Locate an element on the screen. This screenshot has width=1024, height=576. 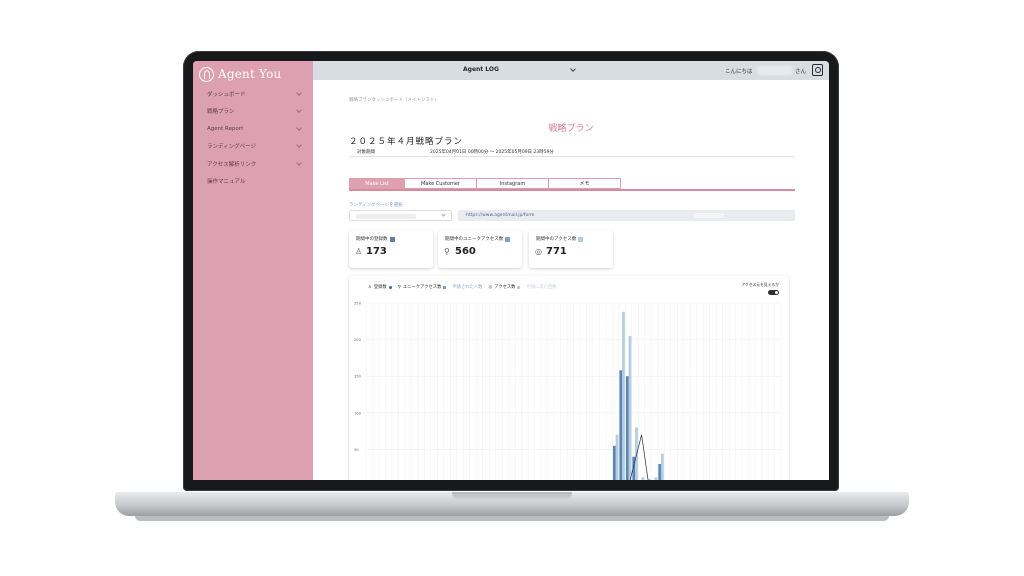
laptop-feet is located at coordinates (512, 518).